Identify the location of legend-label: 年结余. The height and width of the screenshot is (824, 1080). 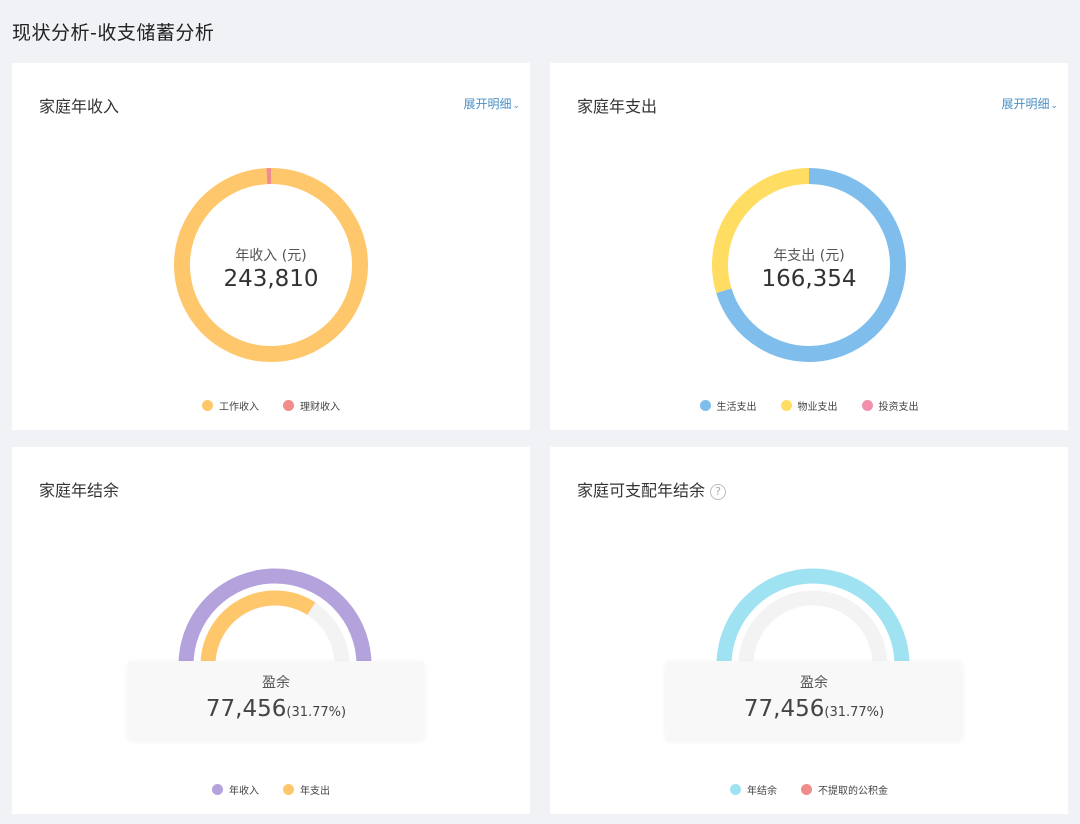
(762, 791).